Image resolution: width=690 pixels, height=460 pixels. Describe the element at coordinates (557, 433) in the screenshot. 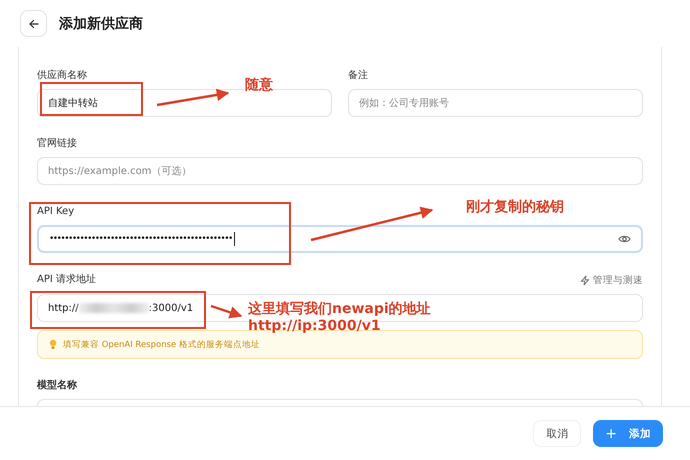

I see `cancel-button: 取消` at that location.